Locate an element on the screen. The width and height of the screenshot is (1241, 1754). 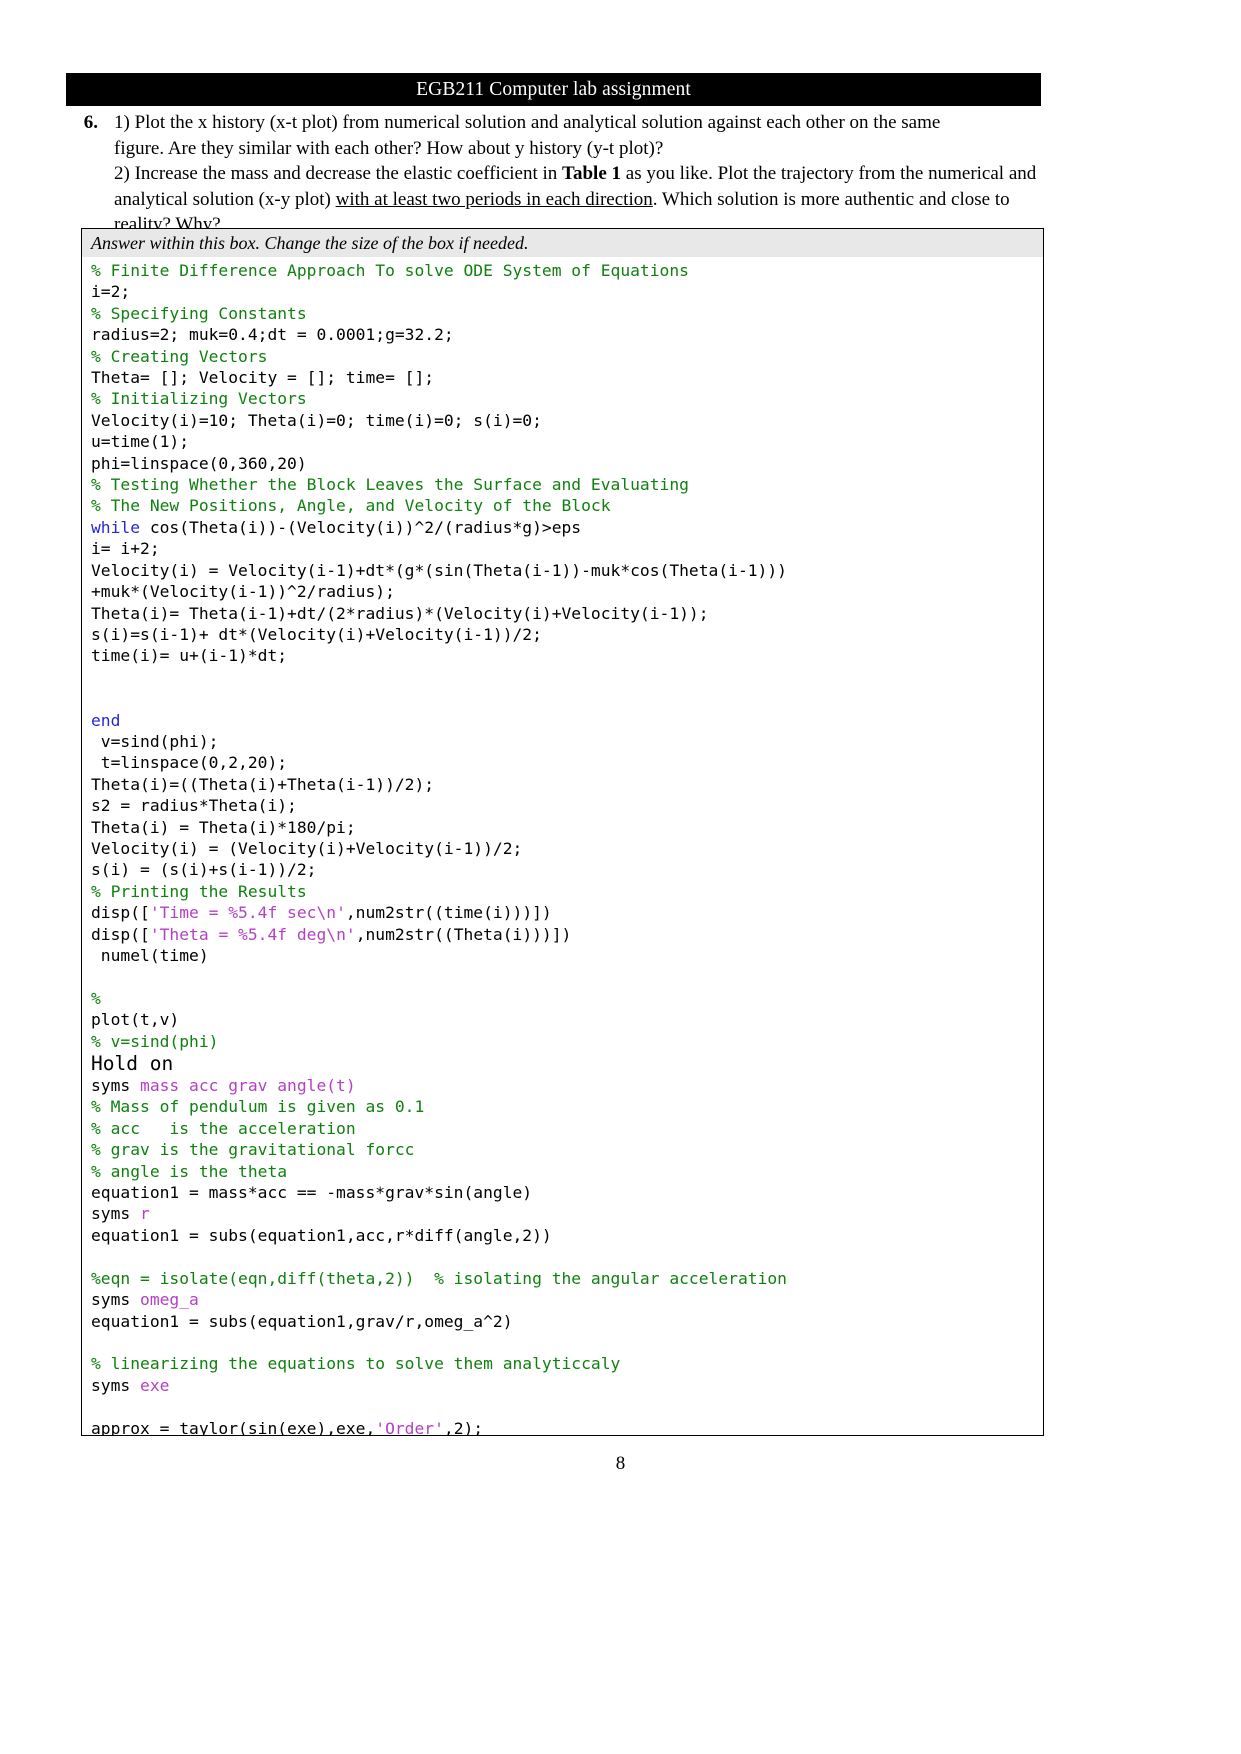
code-token-plain: v=sind(phi); is located at coordinates (155, 741).